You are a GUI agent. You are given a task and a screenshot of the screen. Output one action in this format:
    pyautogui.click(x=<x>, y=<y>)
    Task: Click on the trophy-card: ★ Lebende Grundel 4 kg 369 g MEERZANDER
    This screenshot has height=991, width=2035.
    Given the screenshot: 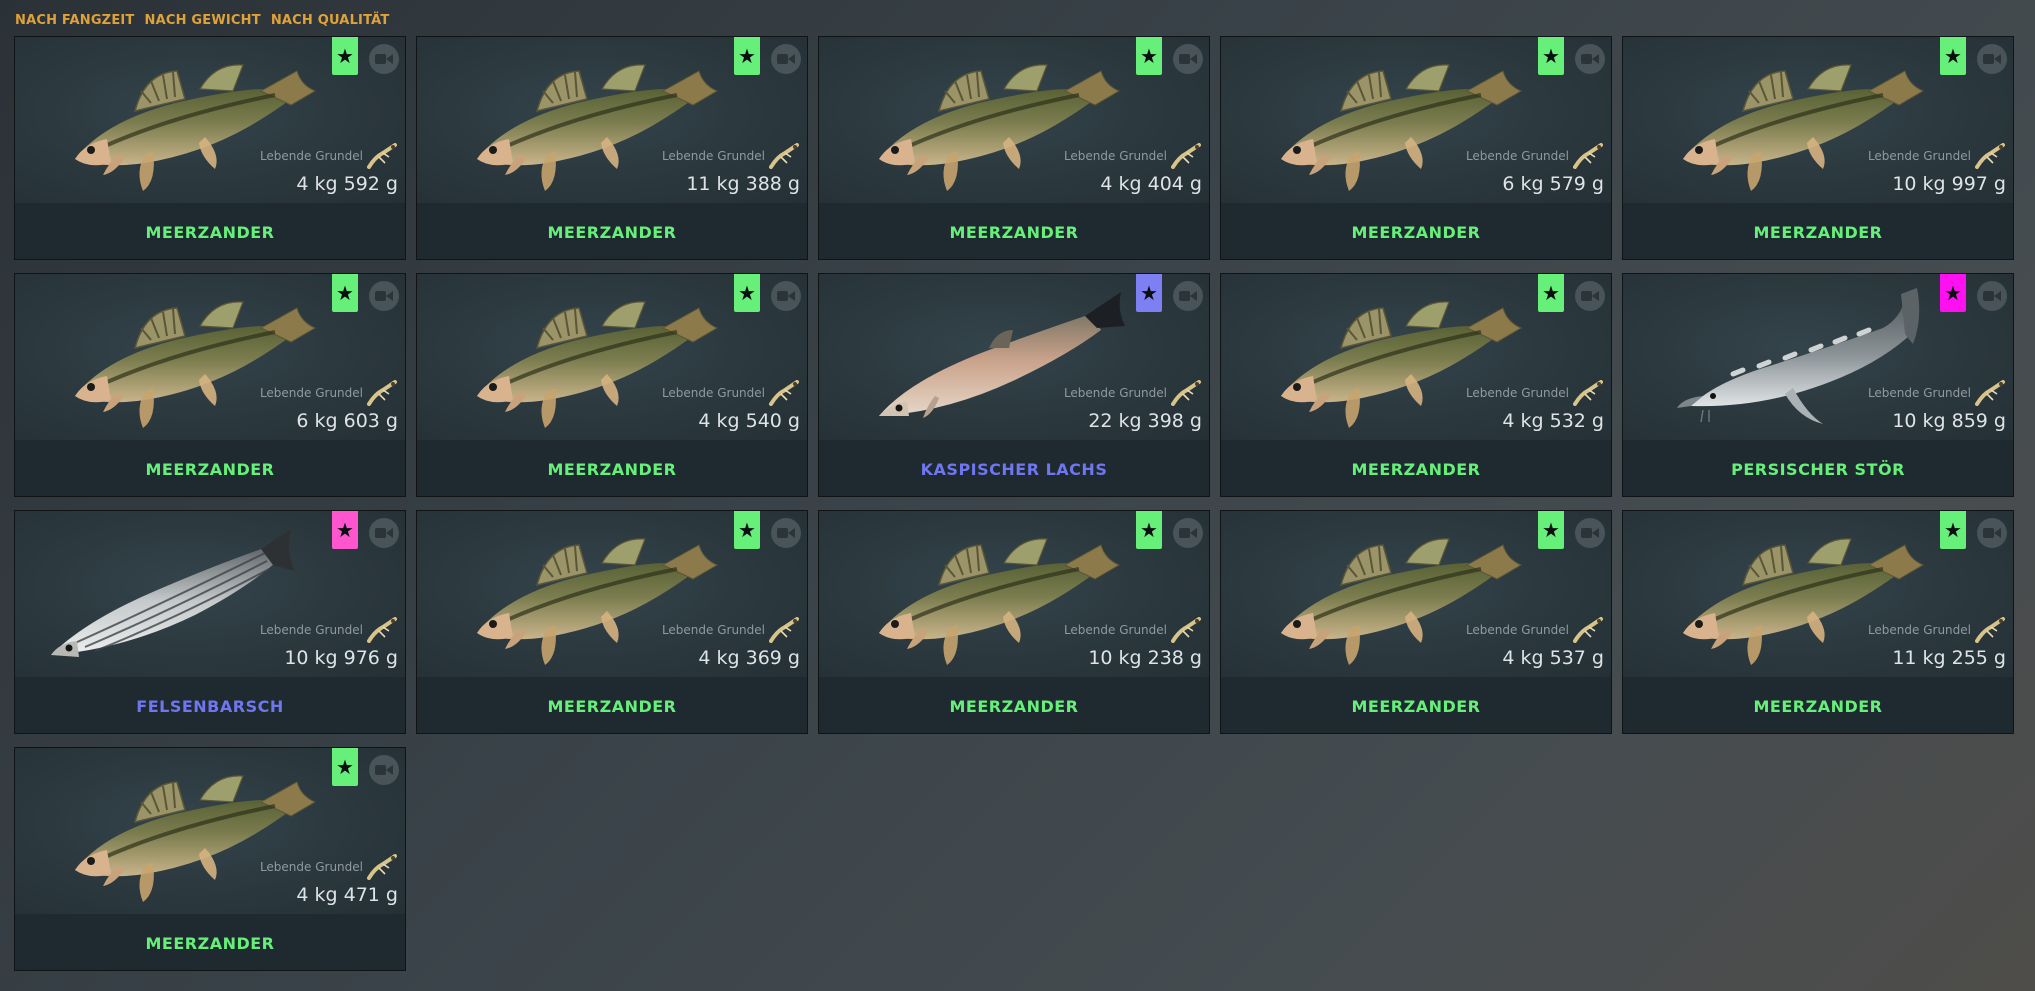 What is the action you would take?
    pyautogui.click(x=612, y=622)
    